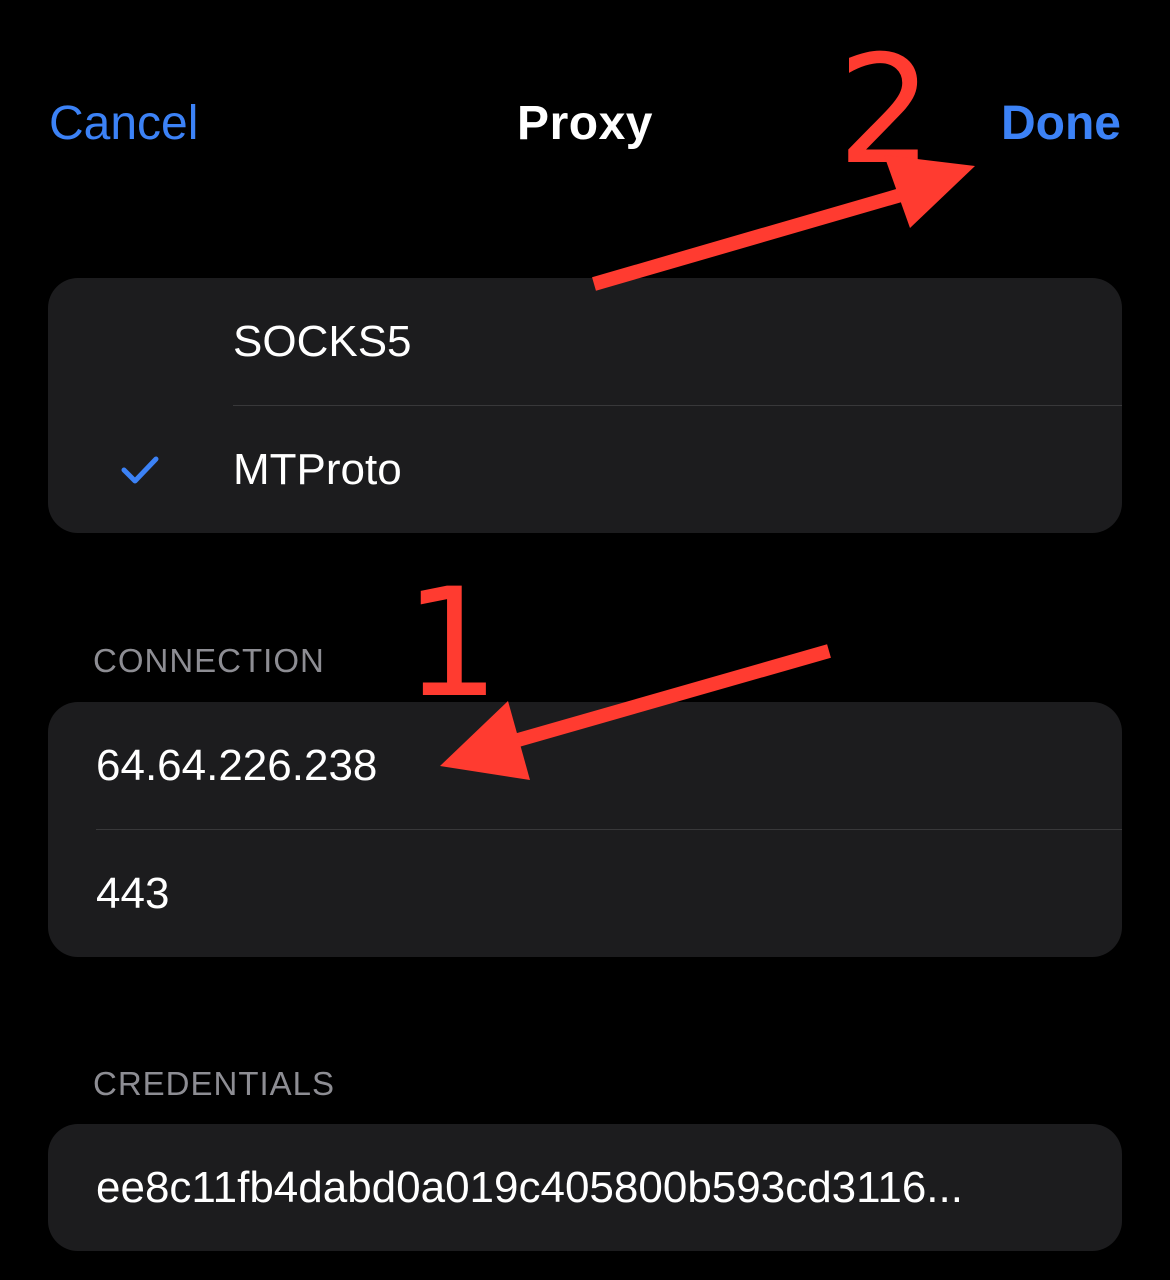 This screenshot has width=1170, height=1280. Describe the element at coordinates (585, 893) in the screenshot. I see `port-field: 443` at that location.